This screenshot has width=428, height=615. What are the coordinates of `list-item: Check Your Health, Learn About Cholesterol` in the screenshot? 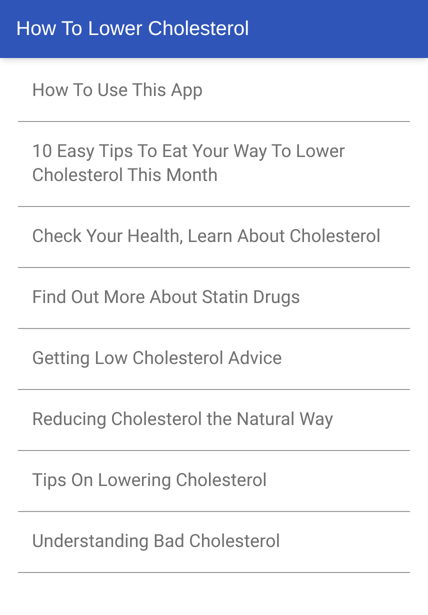 It's located at (214, 237).